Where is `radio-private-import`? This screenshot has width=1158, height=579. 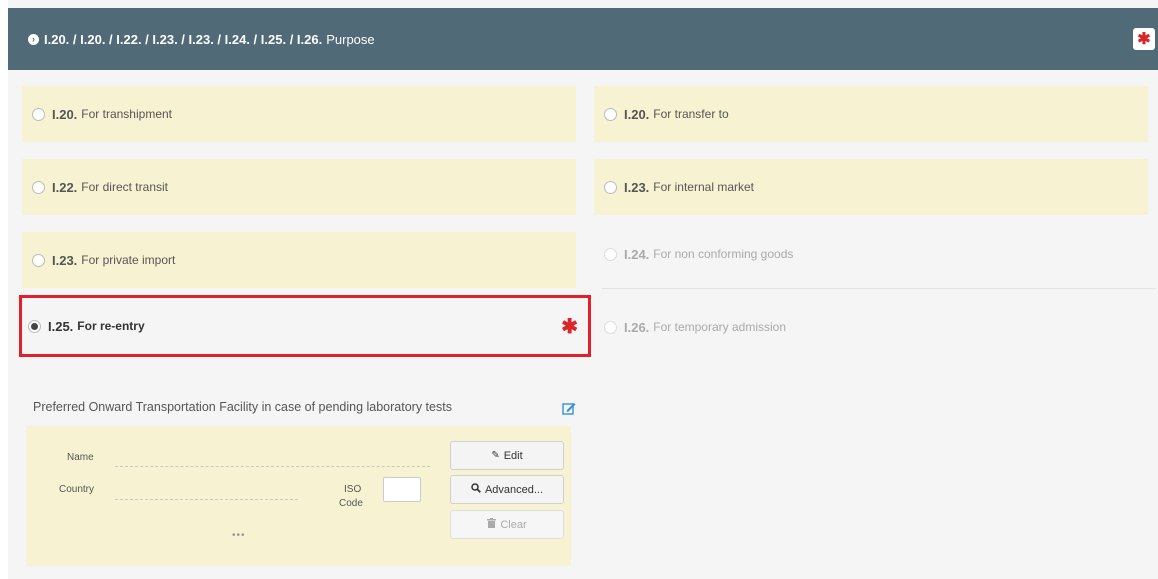 radio-private-import is located at coordinates (38, 260).